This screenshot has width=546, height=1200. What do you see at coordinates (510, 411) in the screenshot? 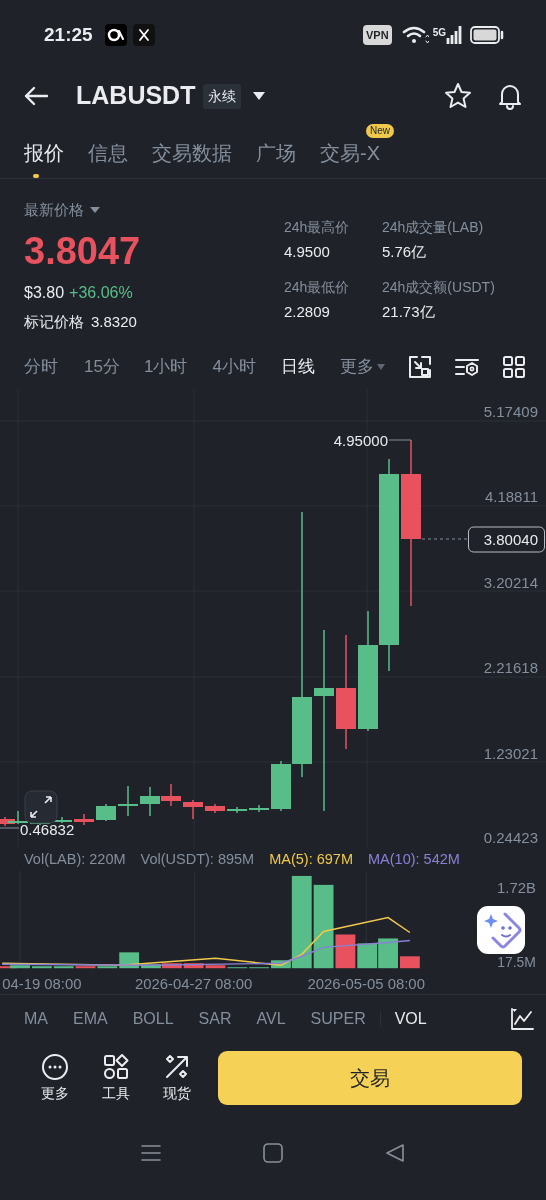
I see `price-axis-label: 5.17409` at bounding box center [510, 411].